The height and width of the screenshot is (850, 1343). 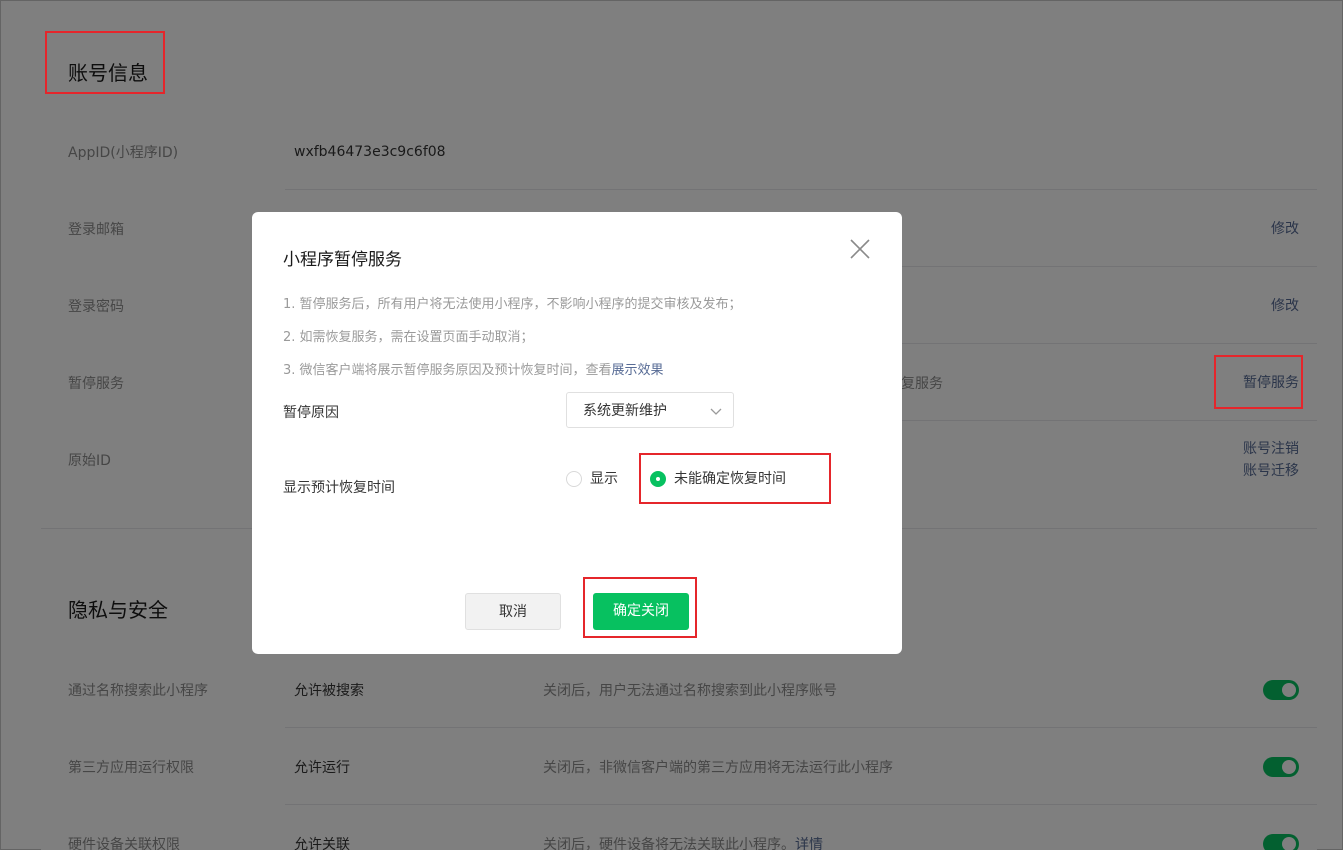 What do you see at coordinates (512, 304) in the screenshot?
I see `note-item: 1. 暂停服务后，所有用户将无法使用小程序，不影响小程序的提交审核及发布；` at bounding box center [512, 304].